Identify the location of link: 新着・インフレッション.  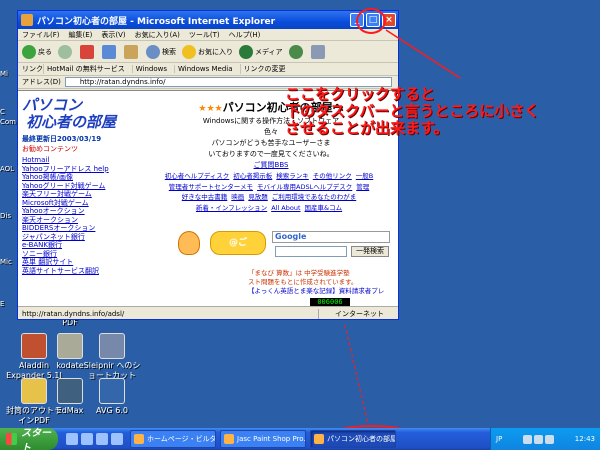
(231, 208).